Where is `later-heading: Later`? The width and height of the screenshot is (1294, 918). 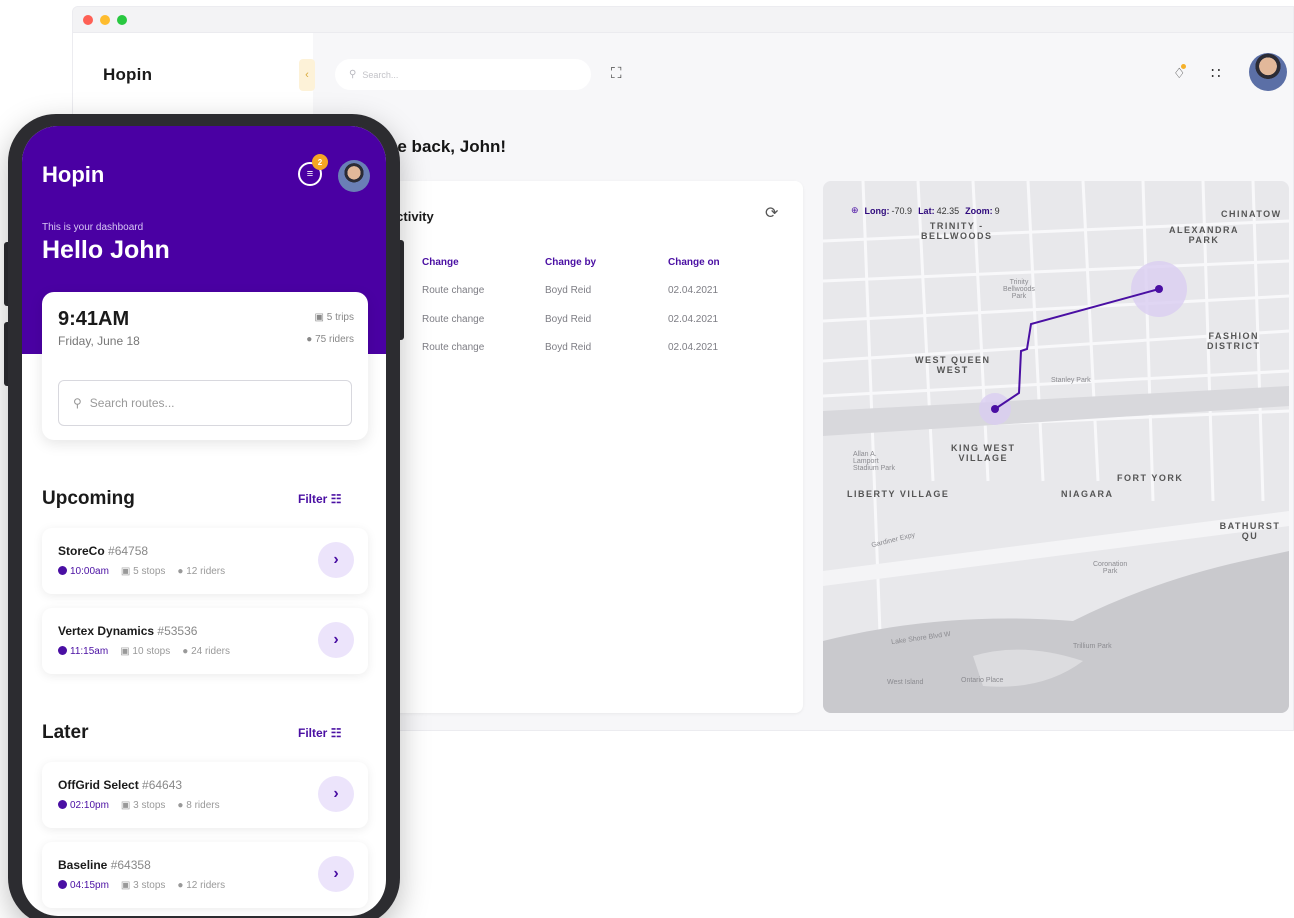 later-heading: Later is located at coordinates (65, 732).